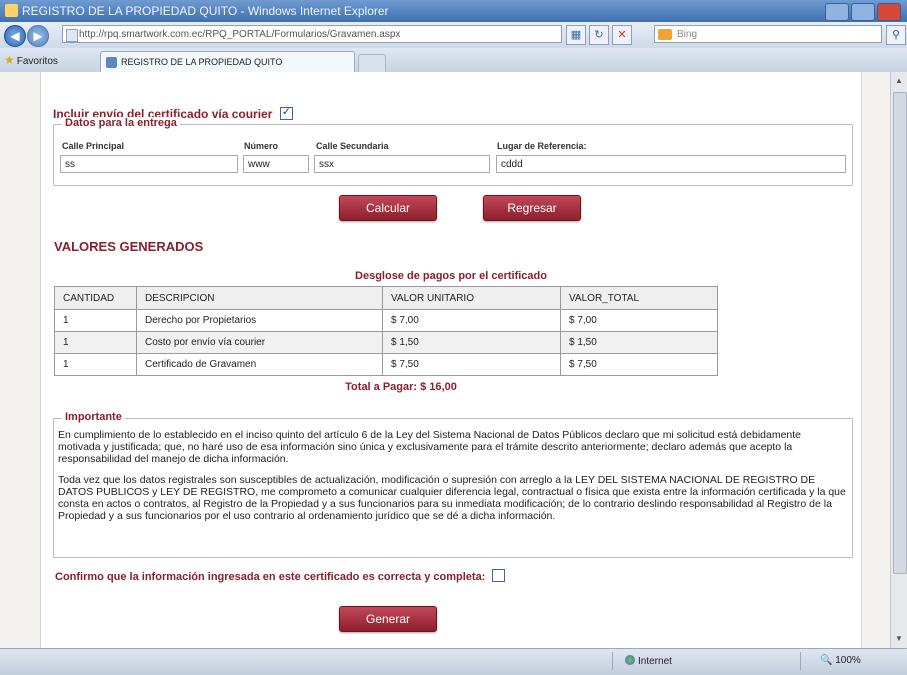 The width and height of the screenshot is (907, 675). I want to click on col-descripcion: DESCRIPCION, so click(259, 298).